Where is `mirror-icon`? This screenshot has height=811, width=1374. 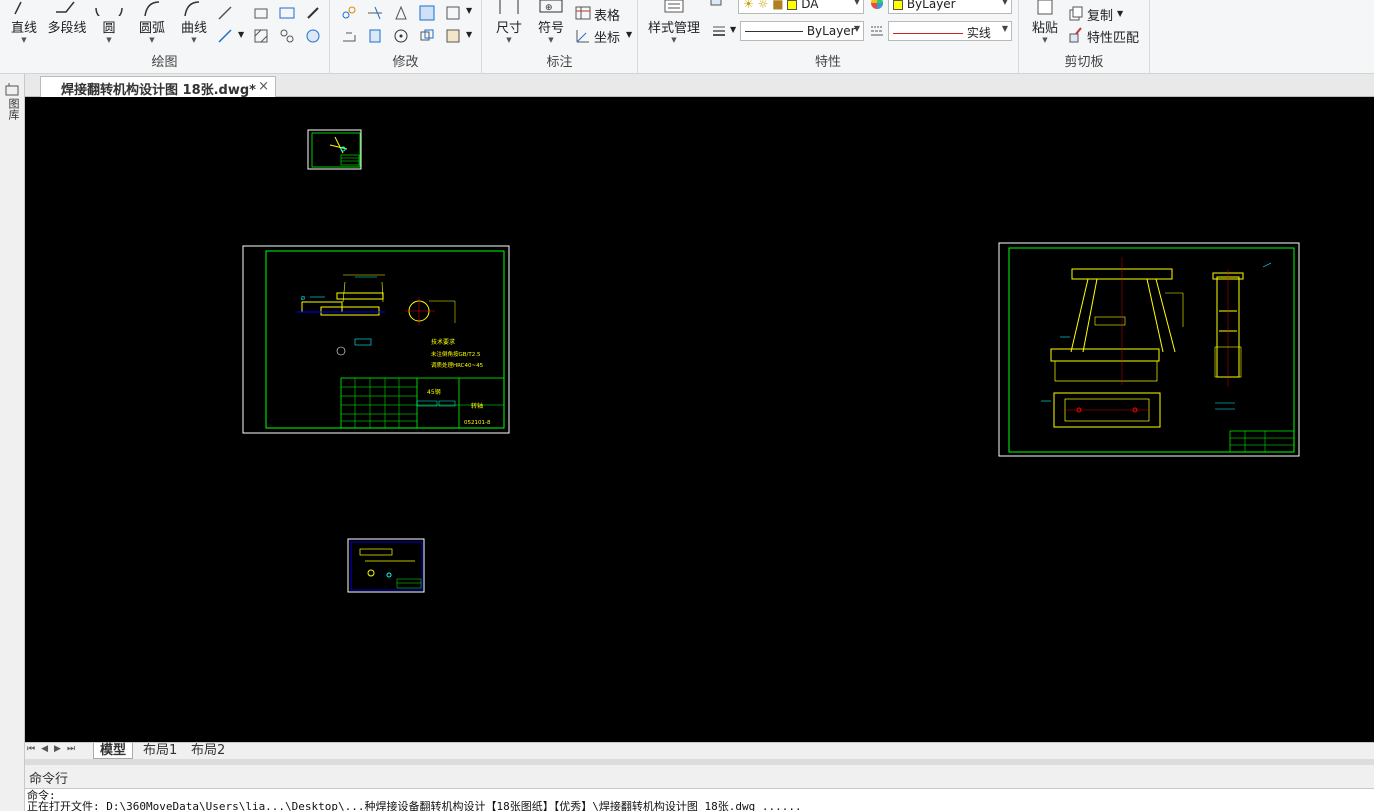
mirror-icon is located at coordinates (401, 13).